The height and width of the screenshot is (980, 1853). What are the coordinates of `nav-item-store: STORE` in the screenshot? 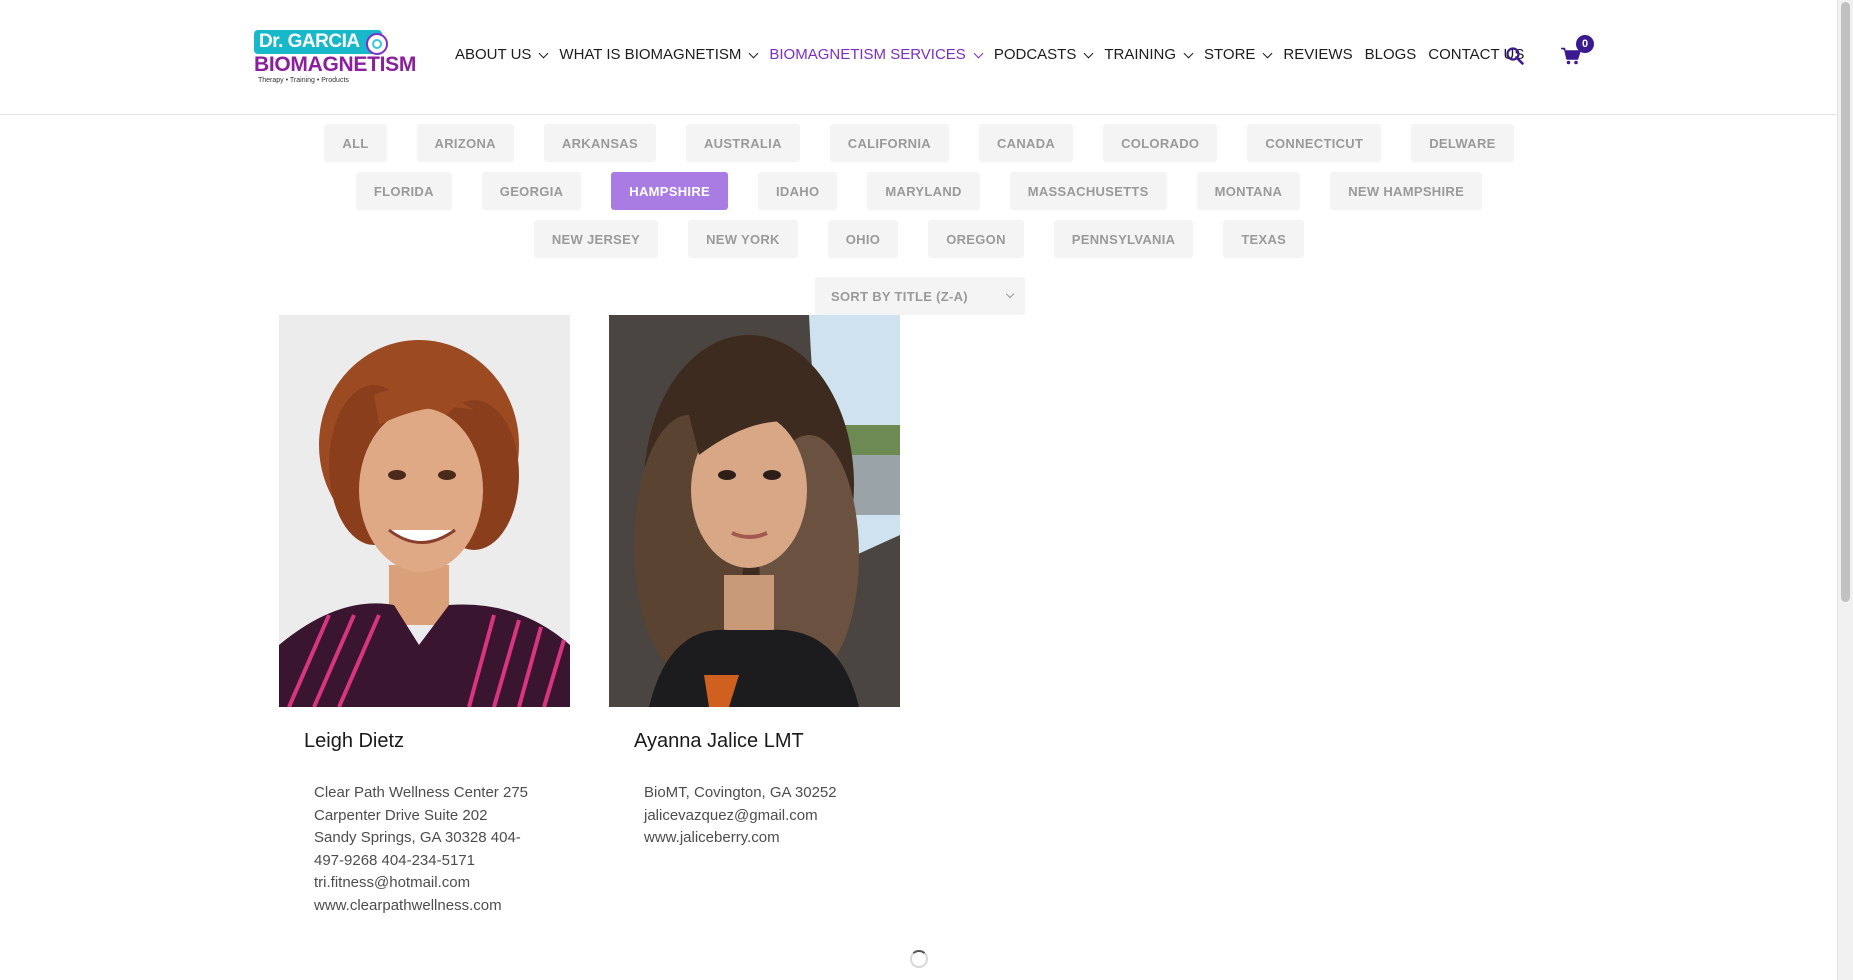 It's located at (1238, 54).